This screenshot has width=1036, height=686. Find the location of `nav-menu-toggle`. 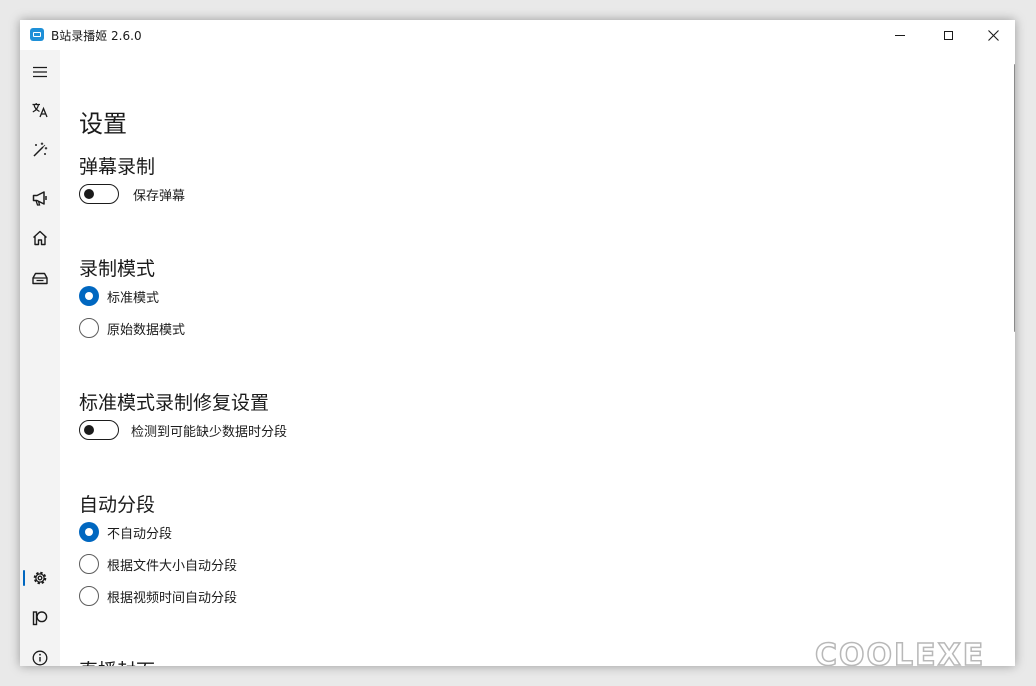

nav-menu-toggle is located at coordinates (40, 72).